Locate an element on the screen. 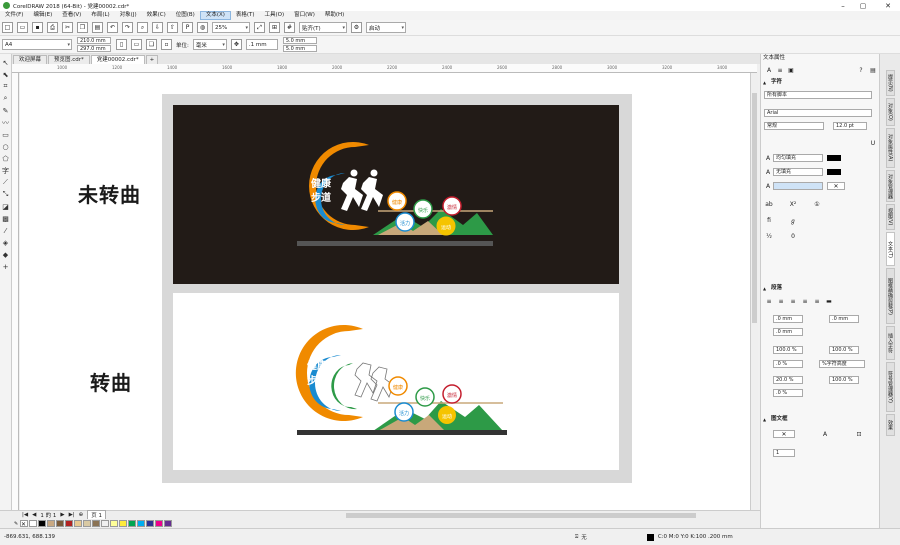 The width and height of the screenshot is (900, 545). underline-icon: U is located at coordinates (873, 143).